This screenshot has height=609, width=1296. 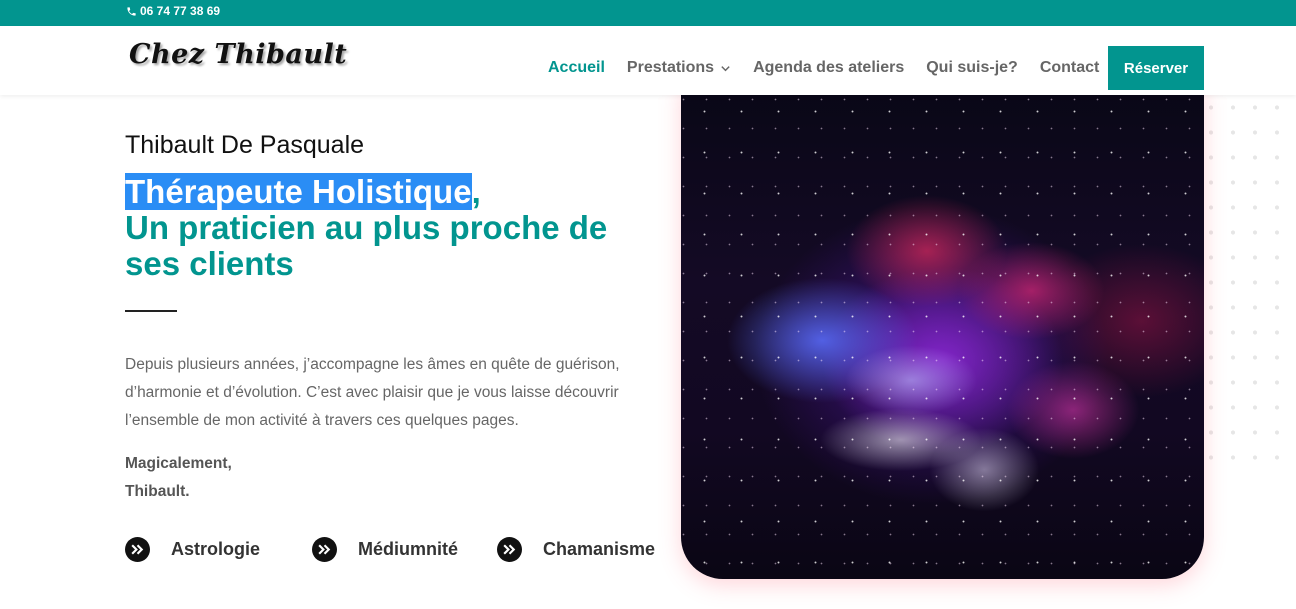 What do you see at coordinates (576, 68) in the screenshot?
I see `nav-item-accueil: Accueil` at bounding box center [576, 68].